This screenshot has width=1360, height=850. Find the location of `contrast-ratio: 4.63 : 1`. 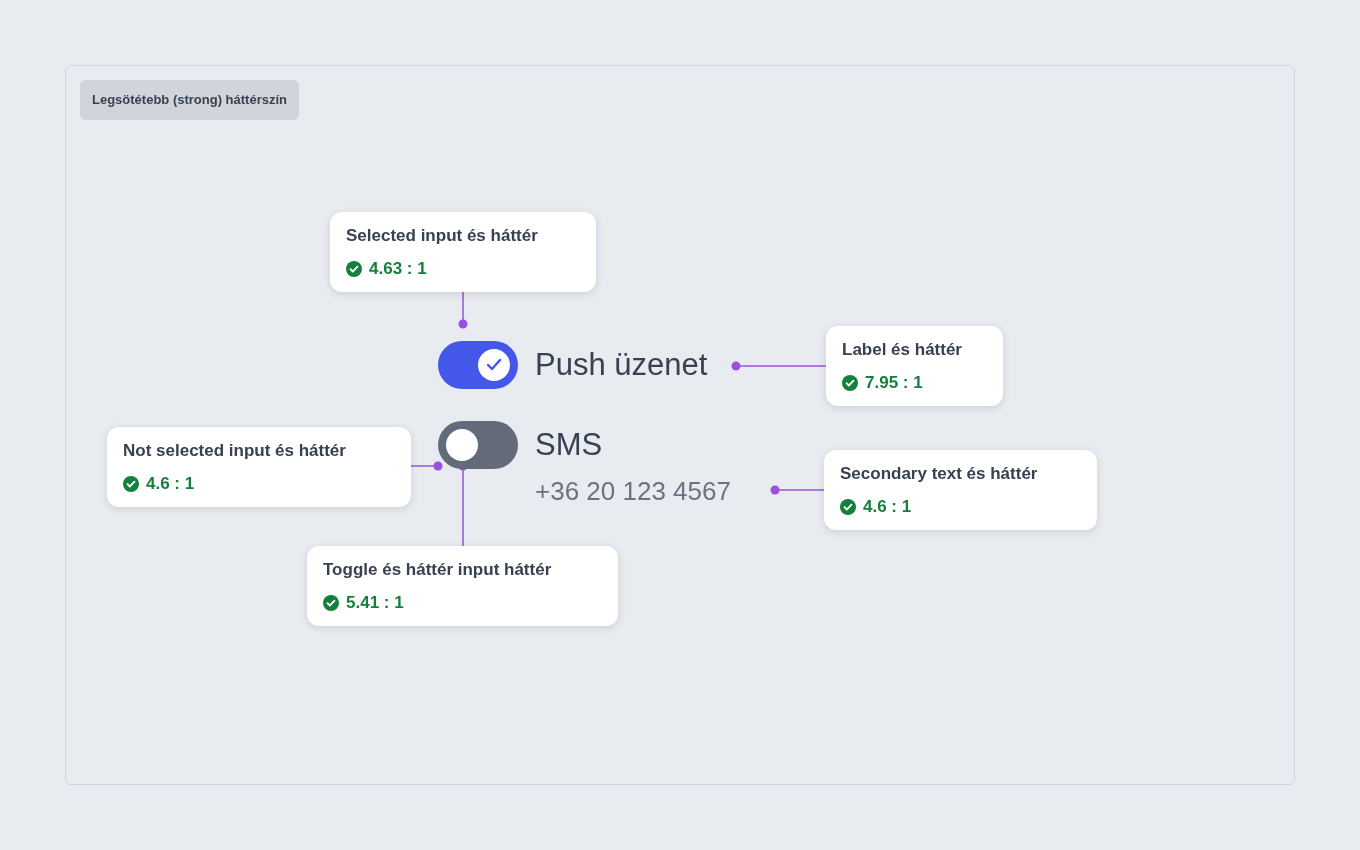

contrast-ratio: 4.63 : 1 is located at coordinates (398, 269).